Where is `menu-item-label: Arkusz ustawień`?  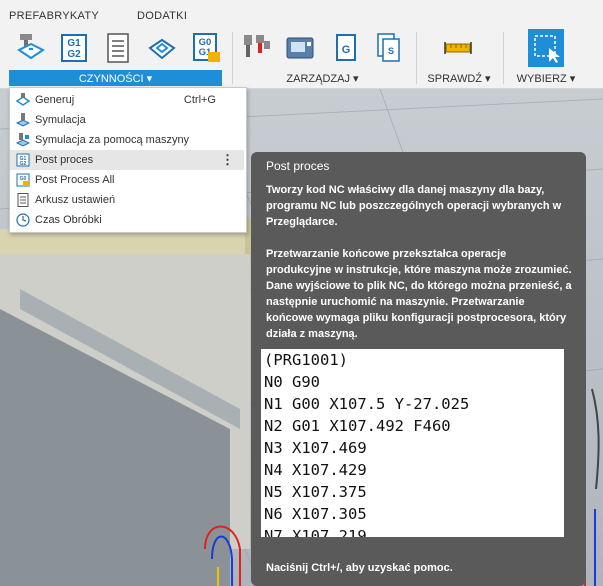
menu-item-label: Arkusz ustawień is located at coordinates (75, 200).